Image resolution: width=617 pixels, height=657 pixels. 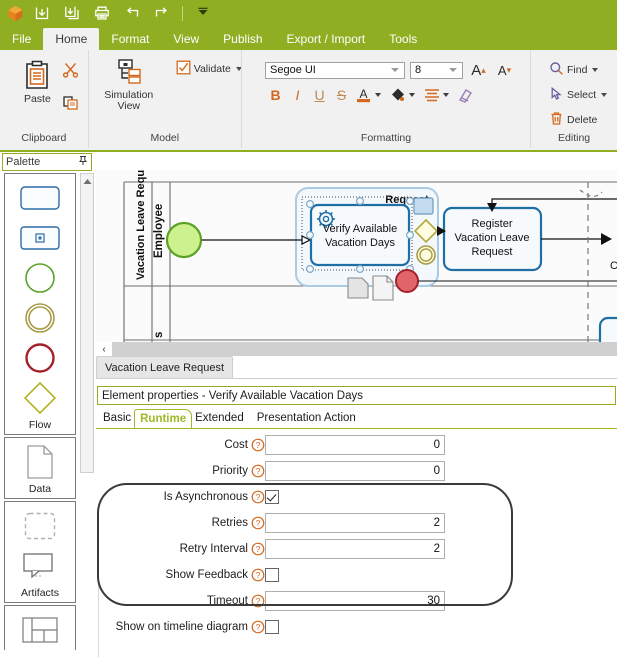 I want to click on palette-section-artifacts: Artifacts, so click(x=40, y=552).